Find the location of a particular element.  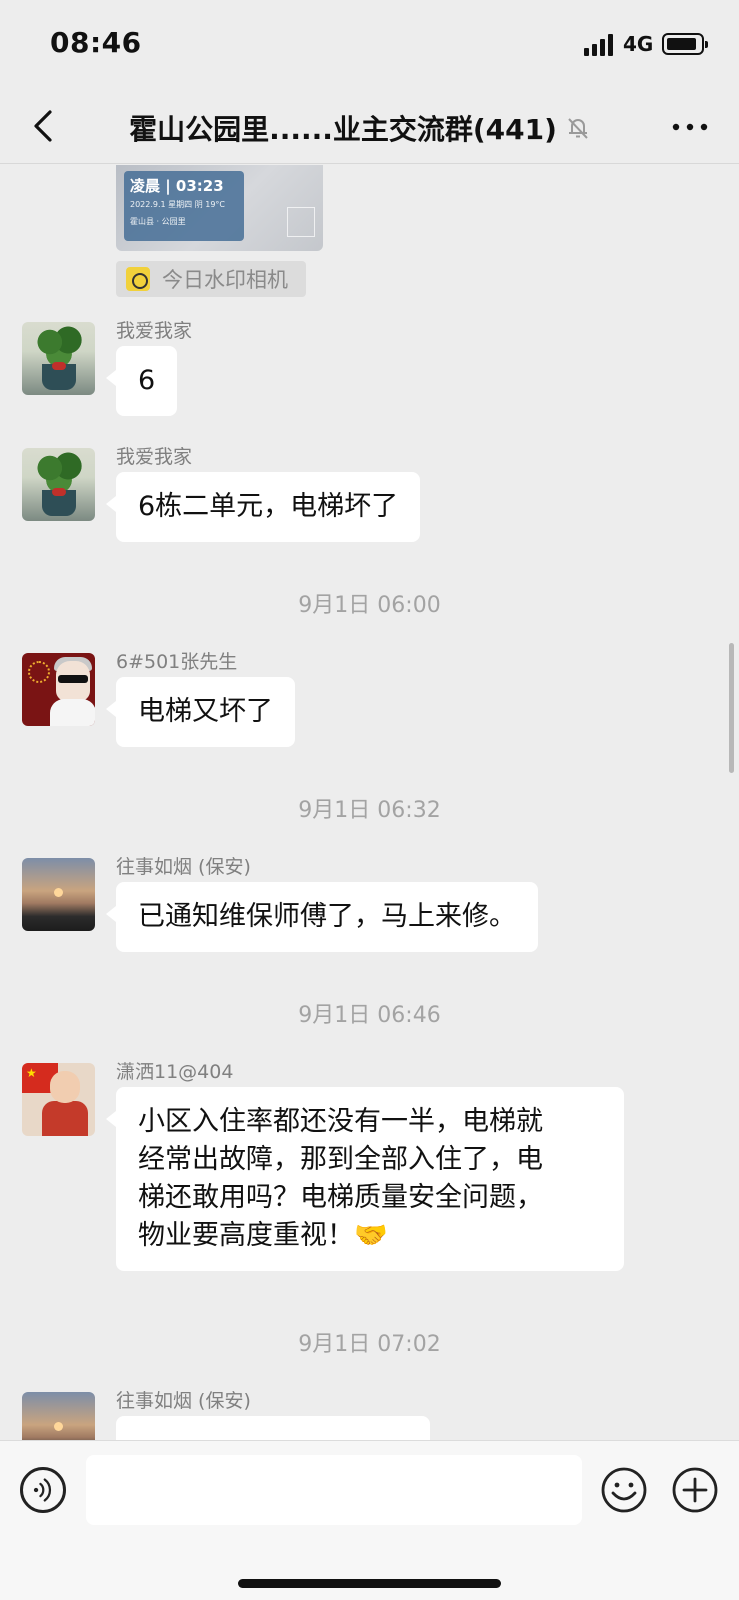

camera-app-icon is located at coordinates (138, 279).